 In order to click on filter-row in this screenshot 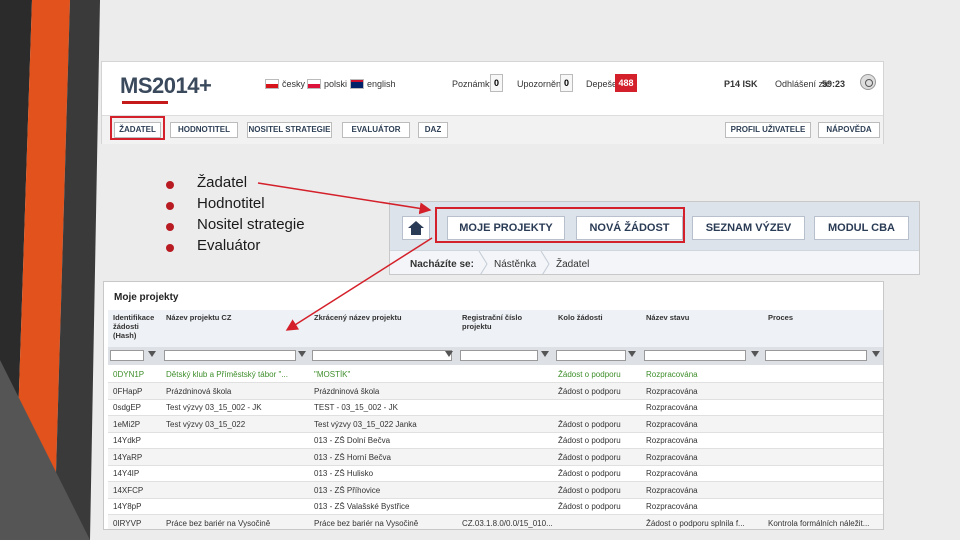, I will do `click(495, 356)`.